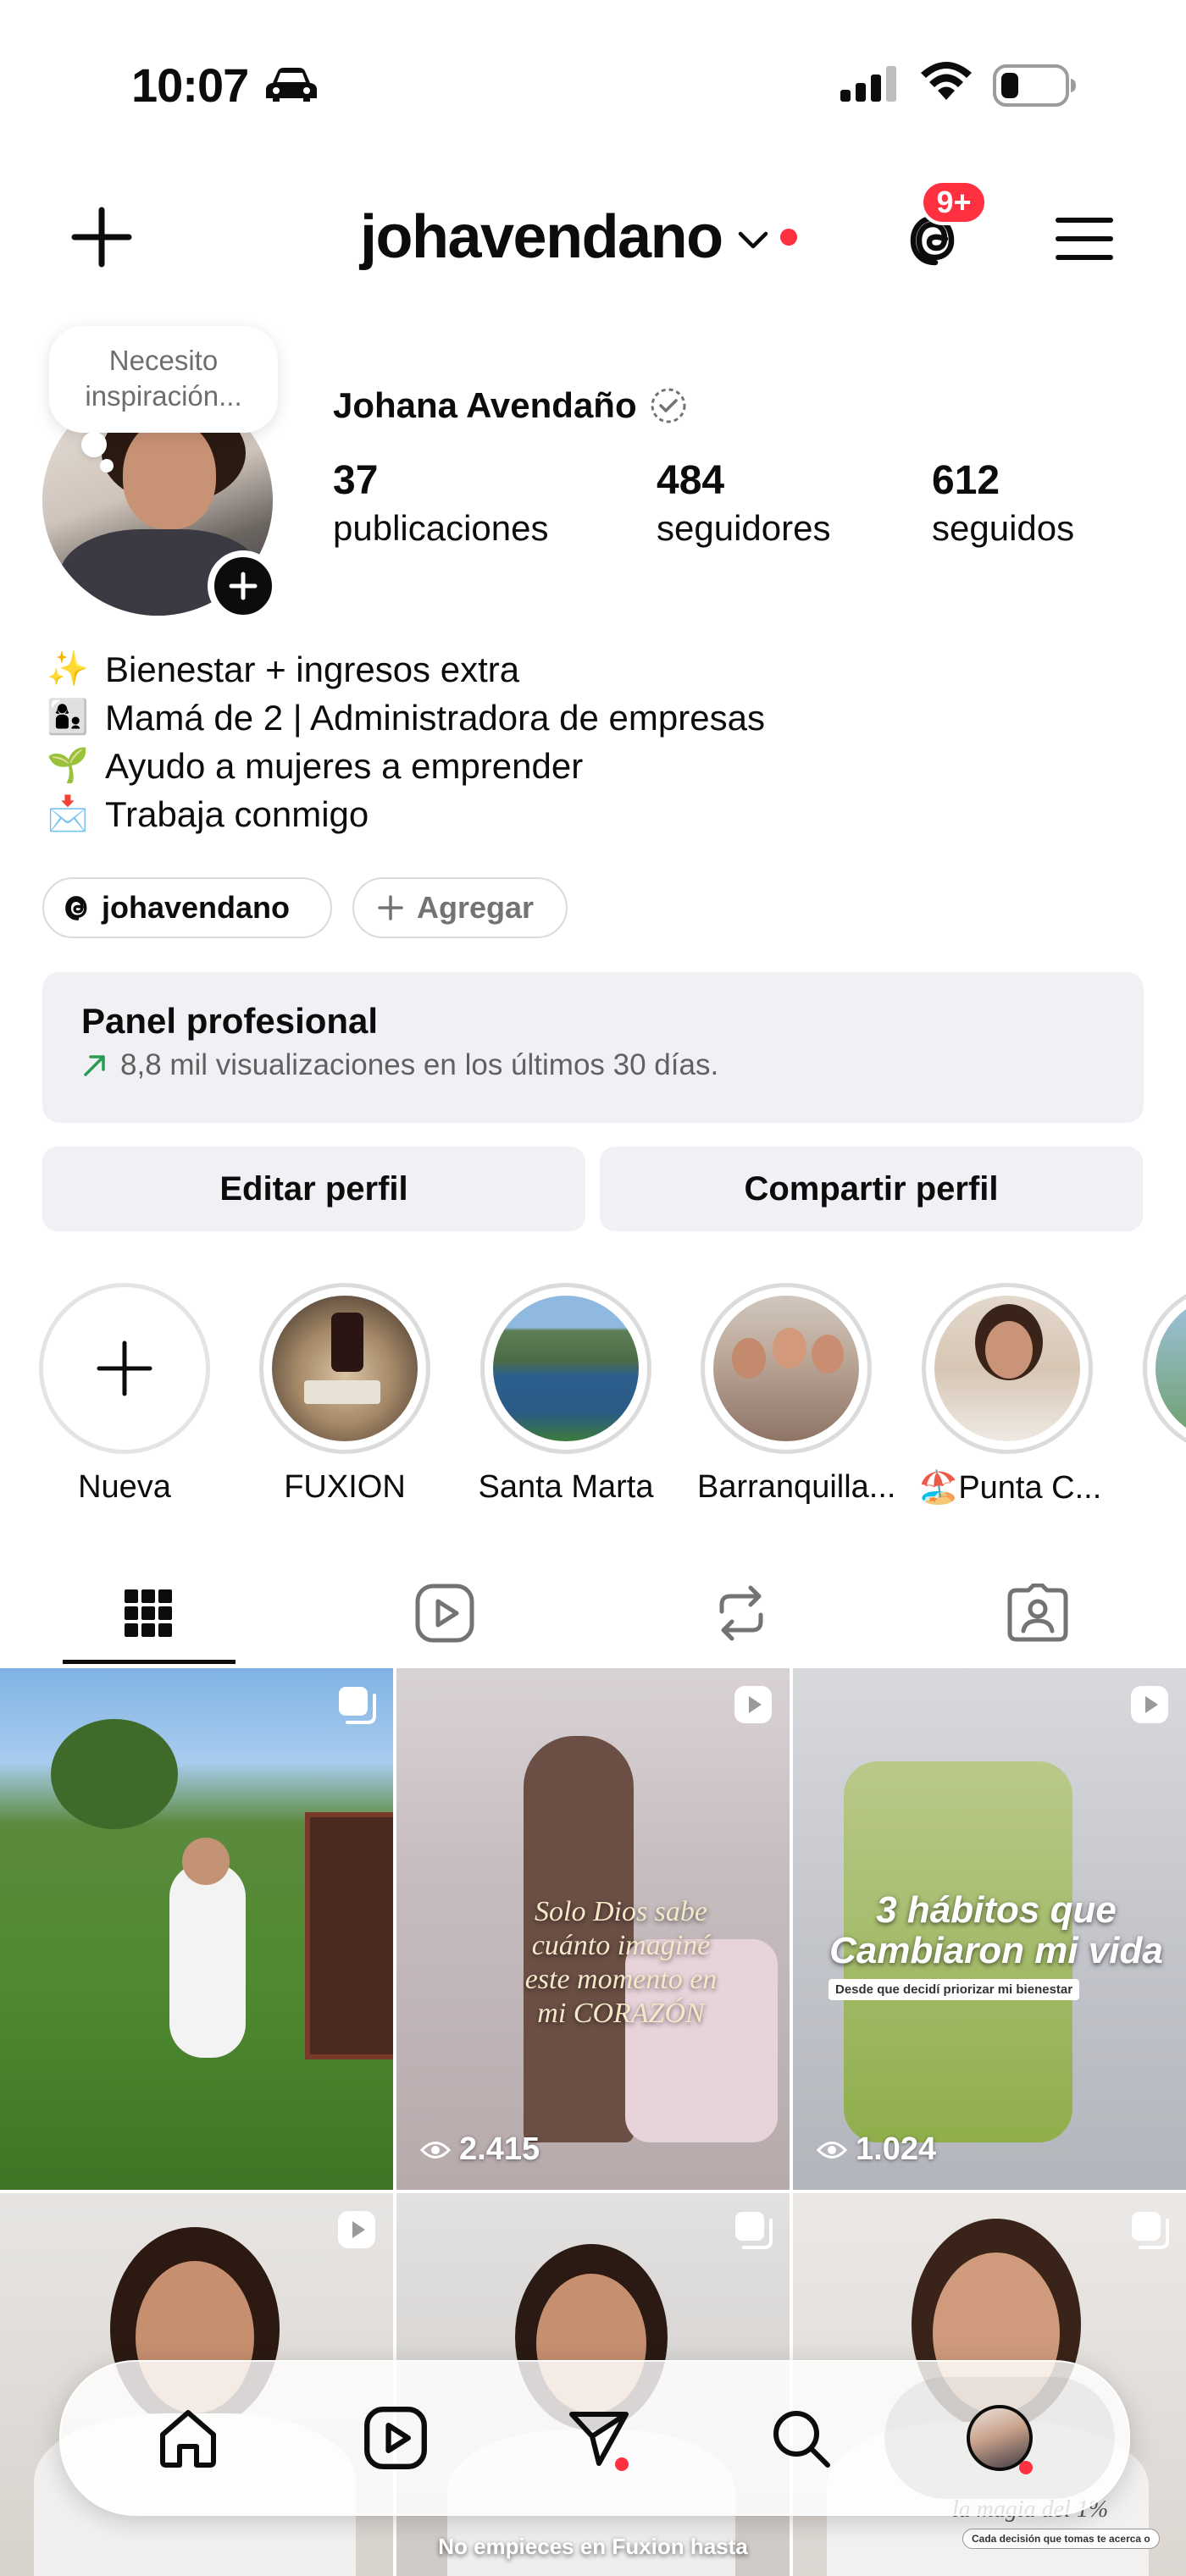  I want to click on nav-reels, so click(395, 2438).